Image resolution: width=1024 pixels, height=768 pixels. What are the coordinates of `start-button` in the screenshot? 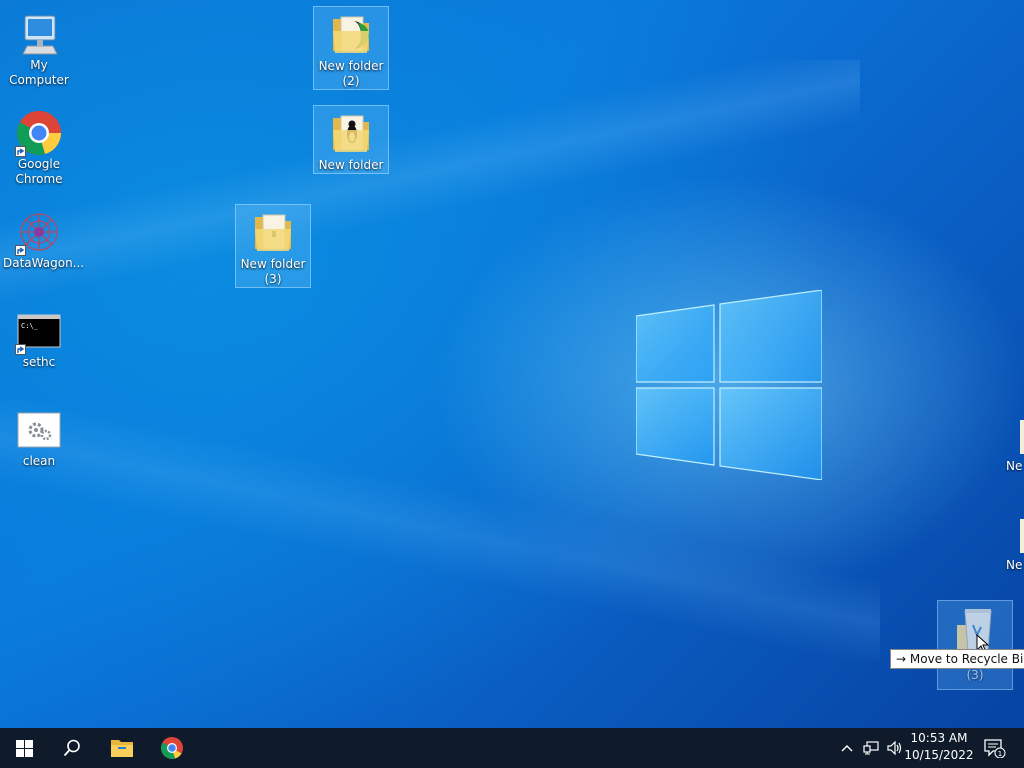 It's located at (24, 748).